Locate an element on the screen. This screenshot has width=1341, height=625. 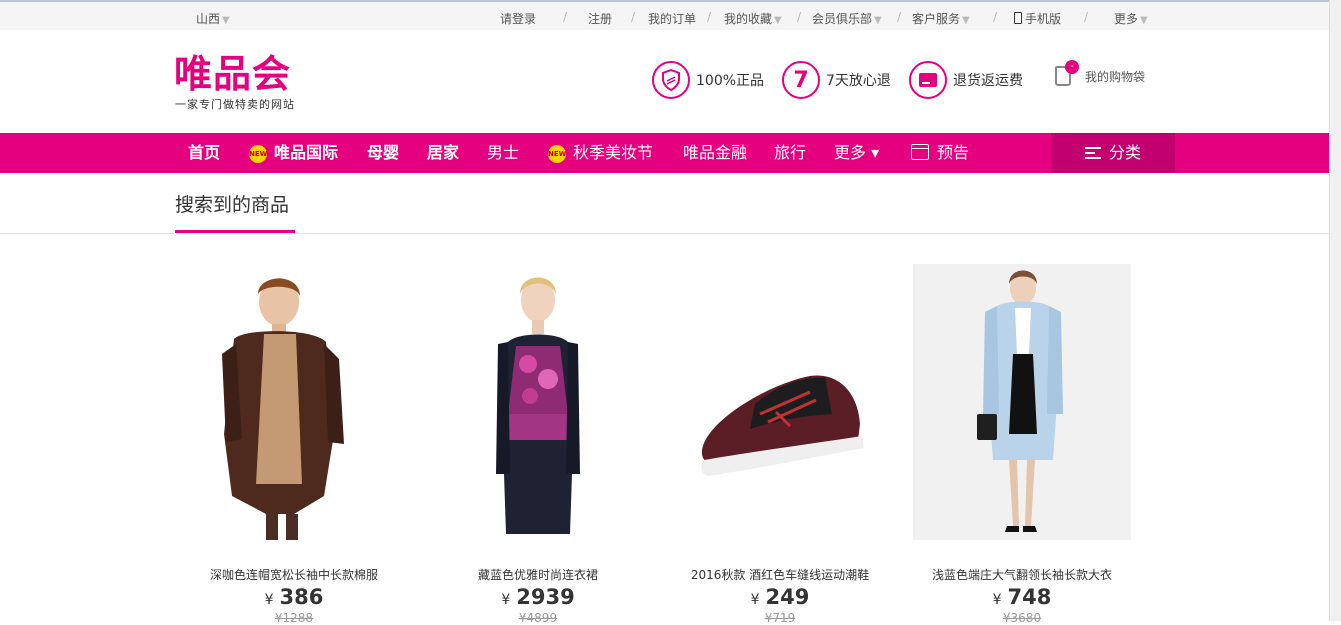
nav-item-travel: 旅行 is located at coordinates (790, 153).